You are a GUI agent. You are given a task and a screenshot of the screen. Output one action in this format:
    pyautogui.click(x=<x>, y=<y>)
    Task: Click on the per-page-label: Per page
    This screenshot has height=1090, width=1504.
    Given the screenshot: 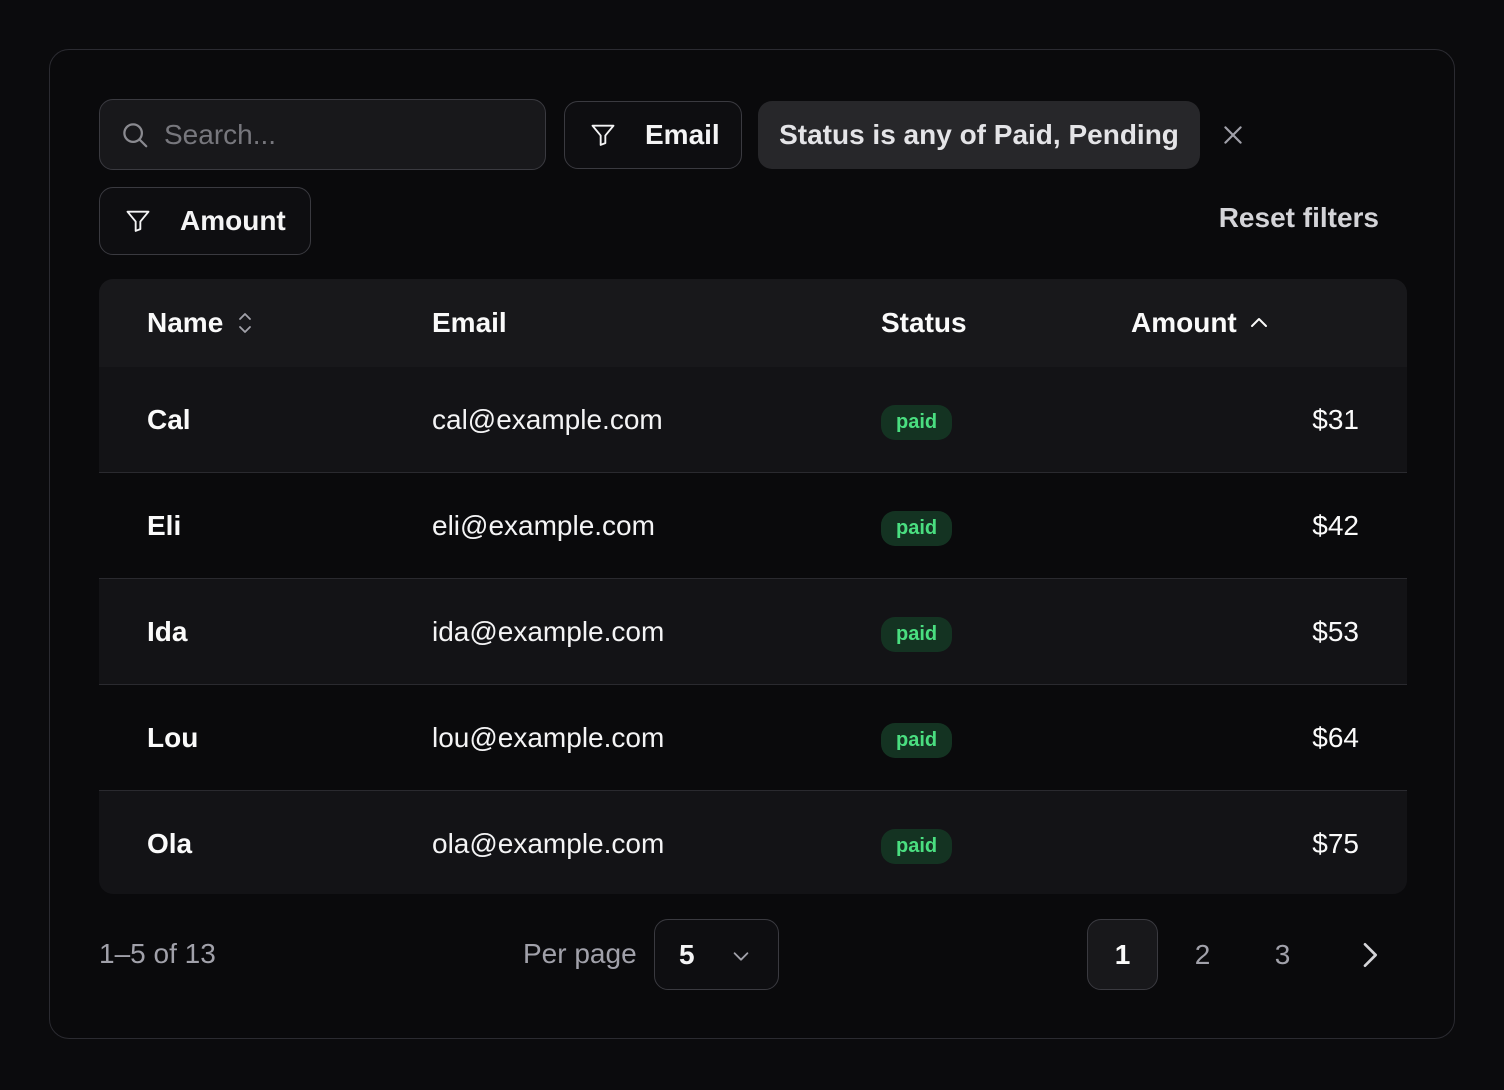 What is the action you would take?
    pyautogui.click(x=580, y=953)
    